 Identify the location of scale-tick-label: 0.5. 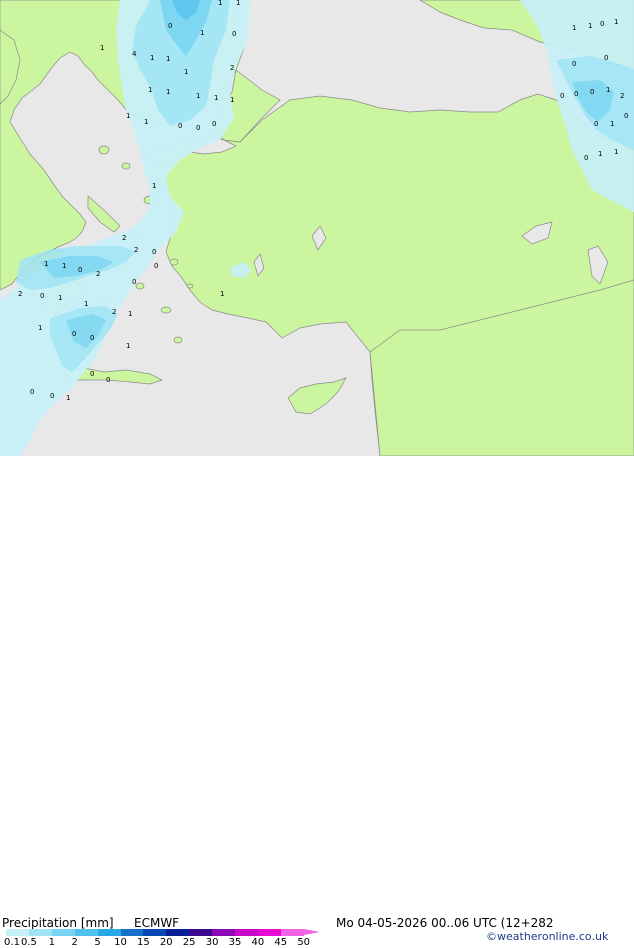
(28, 942).